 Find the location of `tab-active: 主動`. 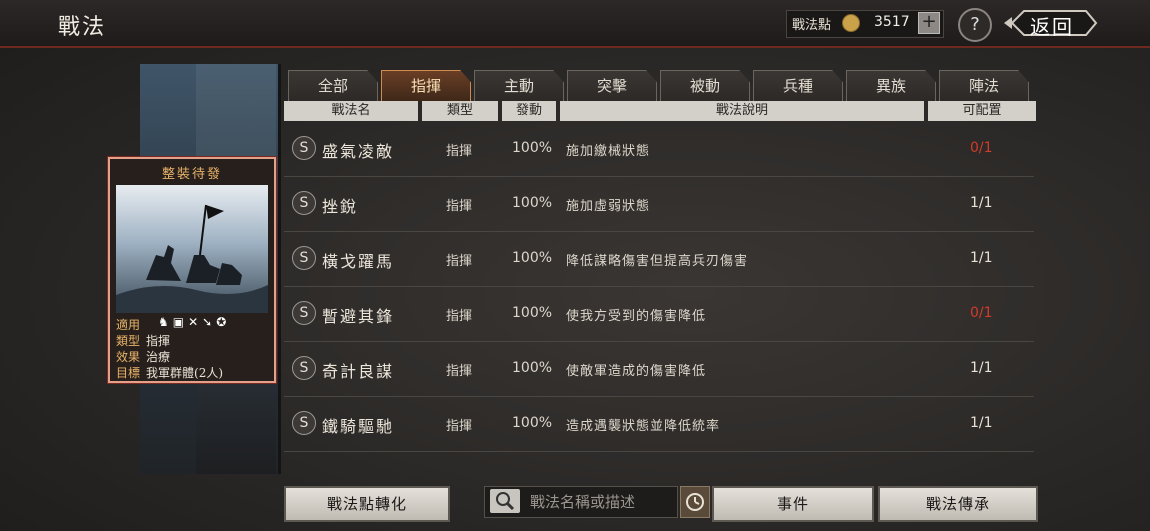

tab-active: 主動 is located at coordinates (519, 85).